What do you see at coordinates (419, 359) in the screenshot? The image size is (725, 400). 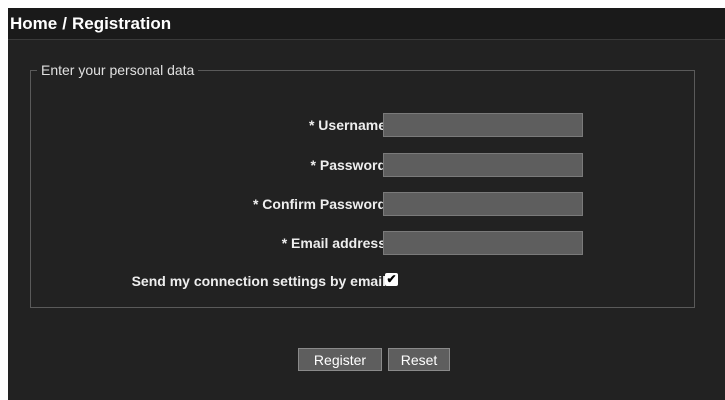 I see `reset-button: Reset` at bounding box center [419, 359].